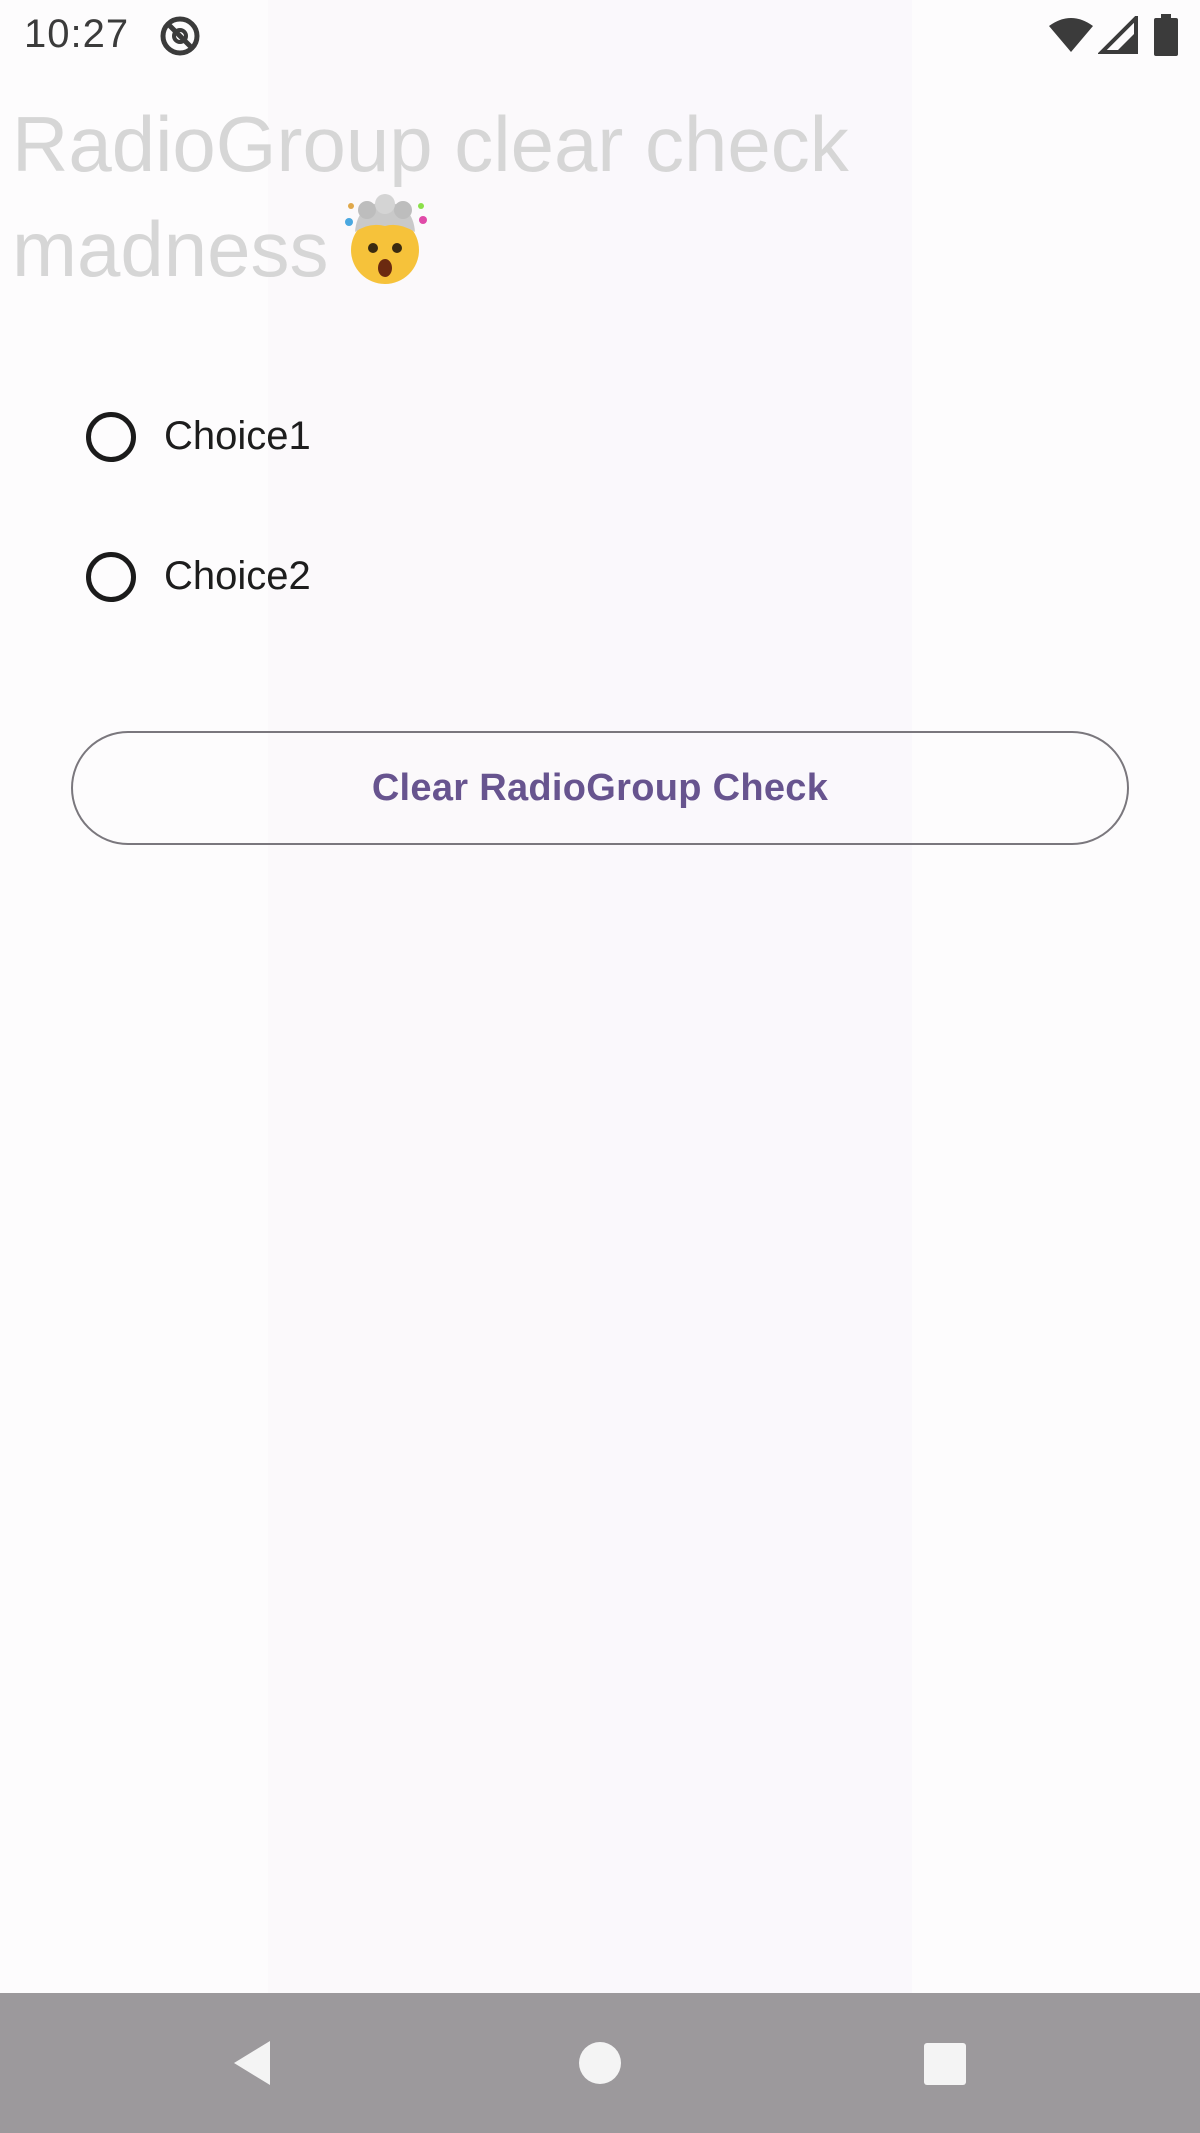 This screenshot has width=1200, height=2133. Describe the element at coordinates (944, 2063) in the screenshot. I see `recents-icon` at that location.